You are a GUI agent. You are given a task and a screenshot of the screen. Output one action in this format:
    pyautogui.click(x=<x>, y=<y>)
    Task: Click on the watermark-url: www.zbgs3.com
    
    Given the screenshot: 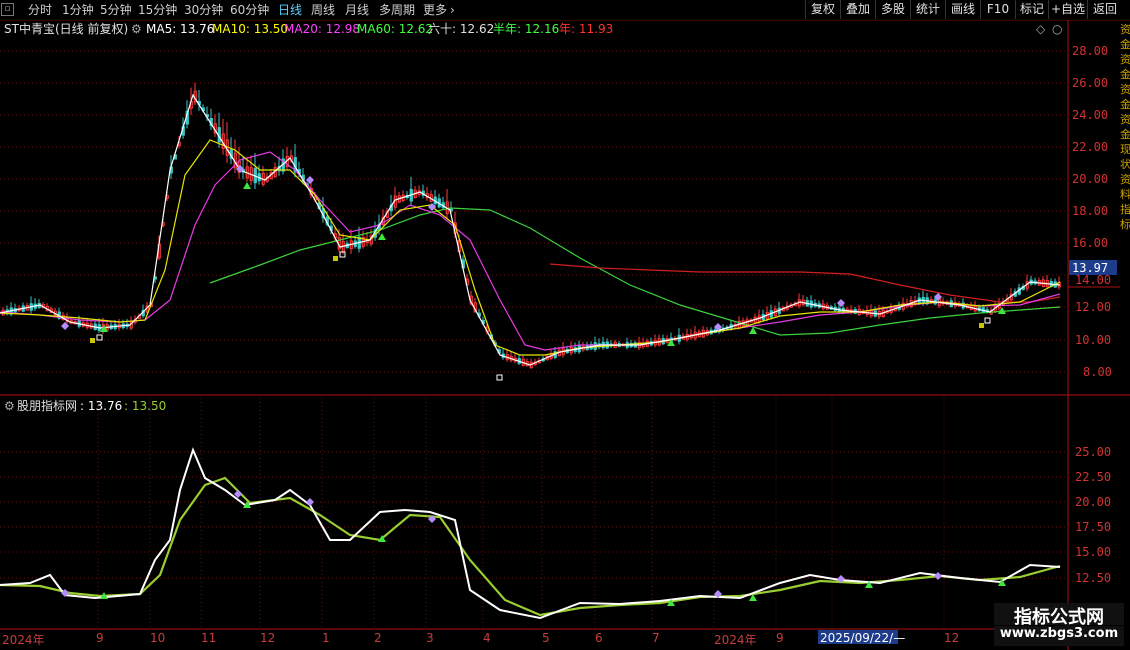 What is the action you would take?
    pyautogui.click(x=1059, y=636)
    